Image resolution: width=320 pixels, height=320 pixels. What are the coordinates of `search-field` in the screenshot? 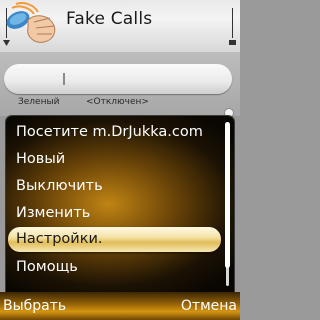 It's located at (118, 79).